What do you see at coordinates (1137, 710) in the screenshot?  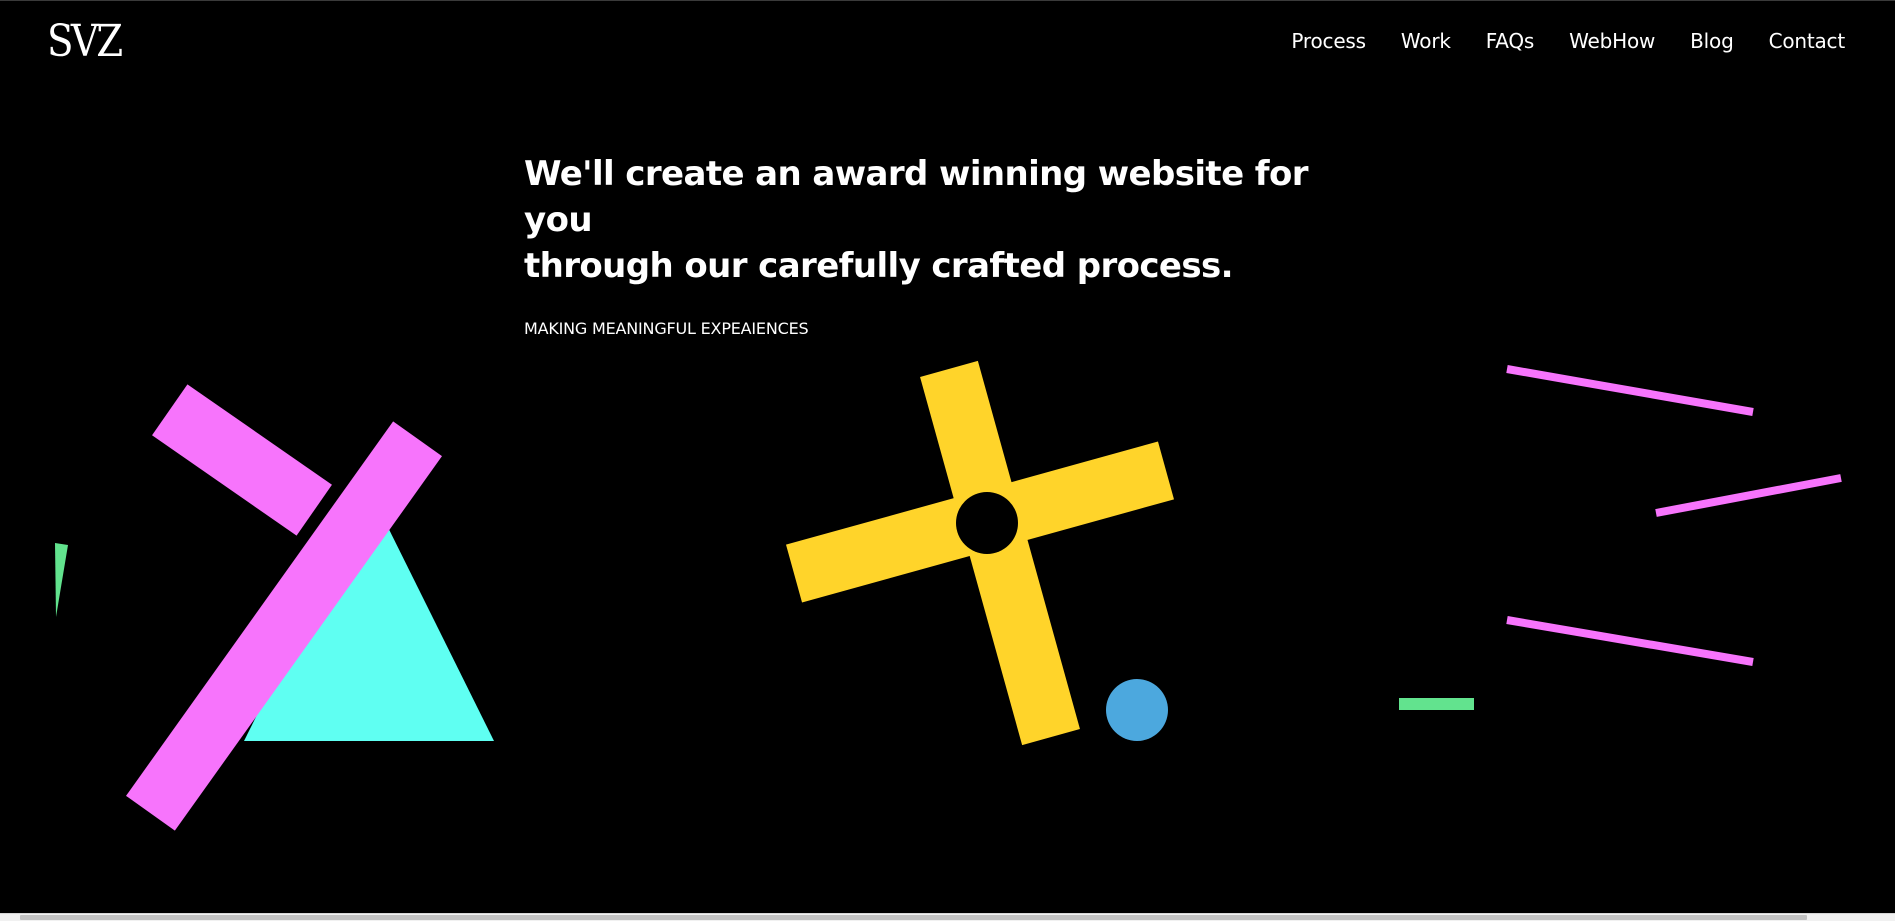 I see `blue-circle-shape` at bounding box center [1137, 710].